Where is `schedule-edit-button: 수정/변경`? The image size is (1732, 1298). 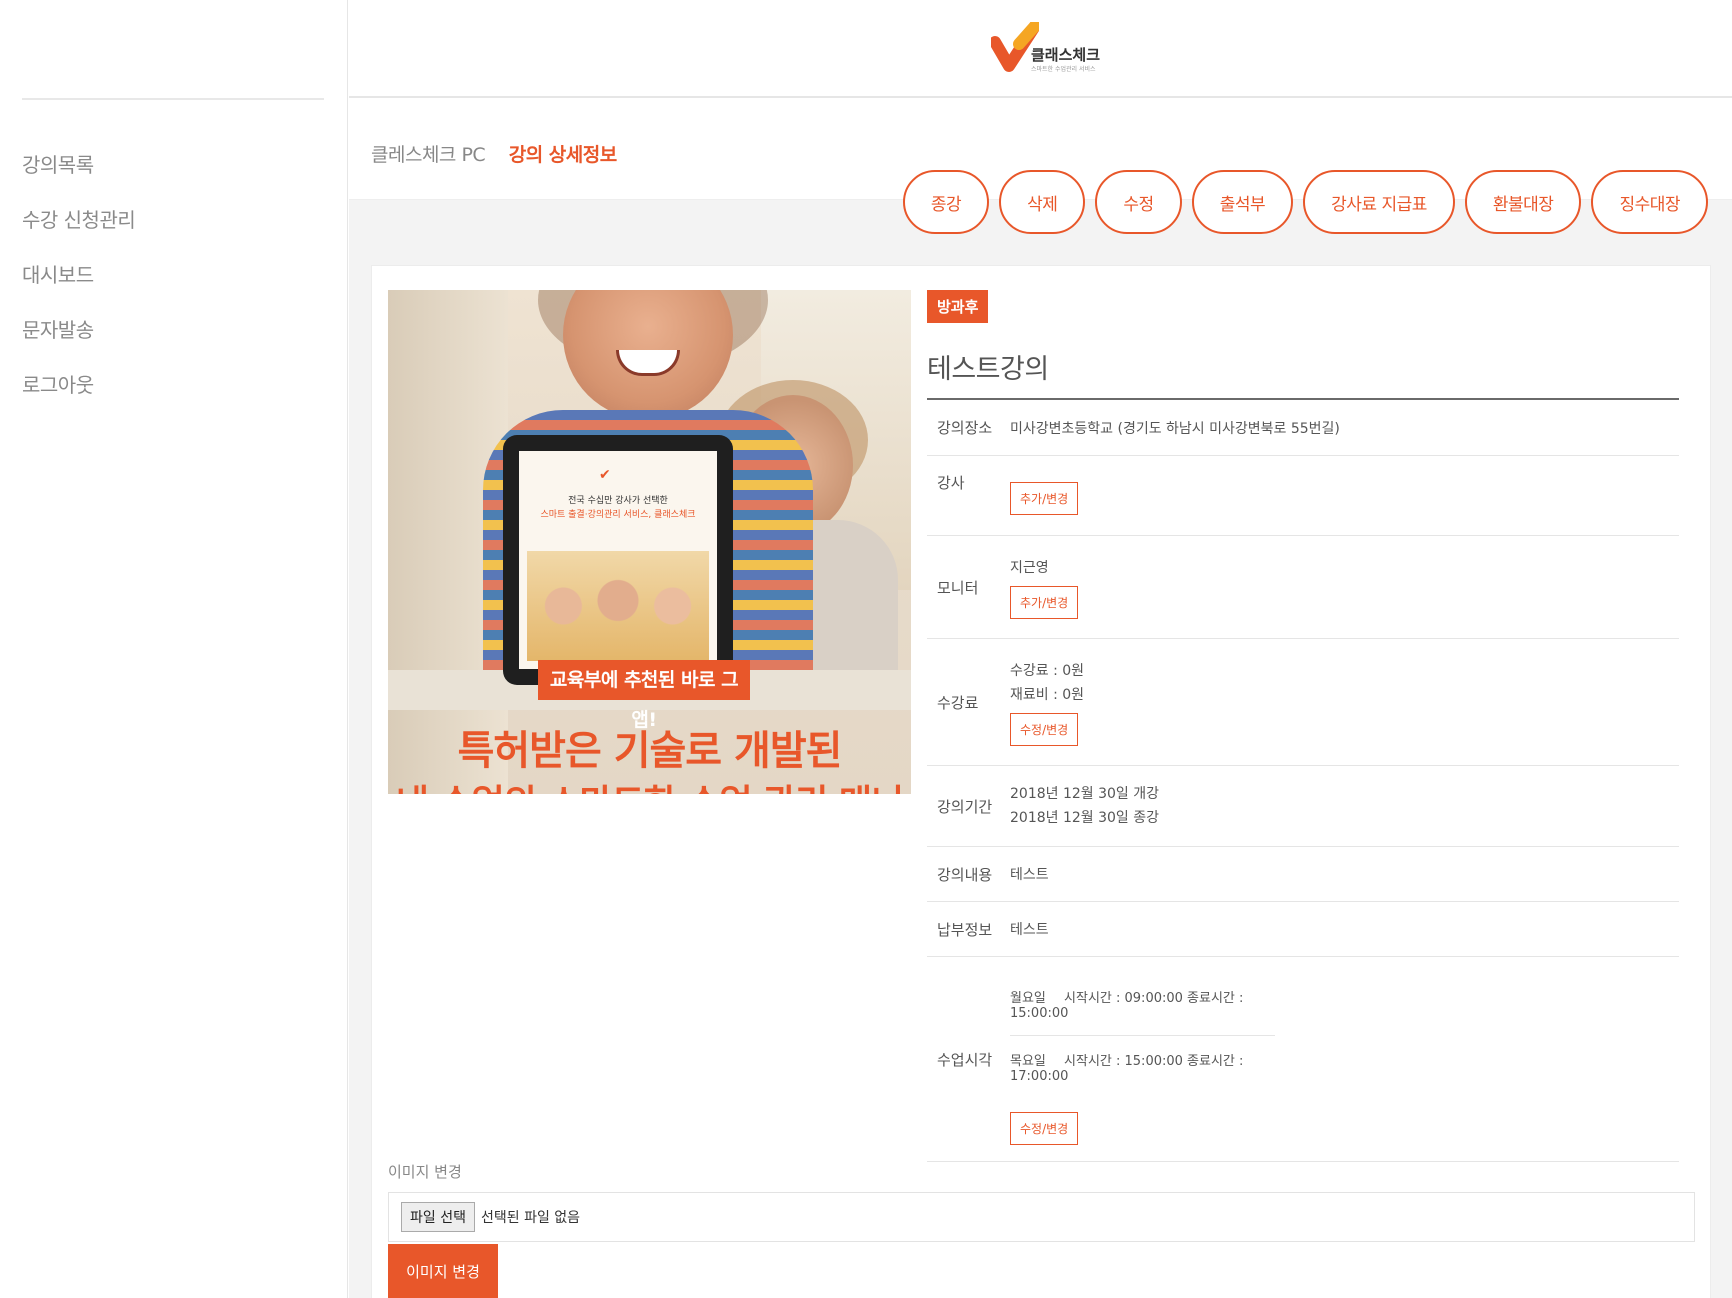 schedule-edit-button: 수정/변경 is located at coordinates (1044, 1128).